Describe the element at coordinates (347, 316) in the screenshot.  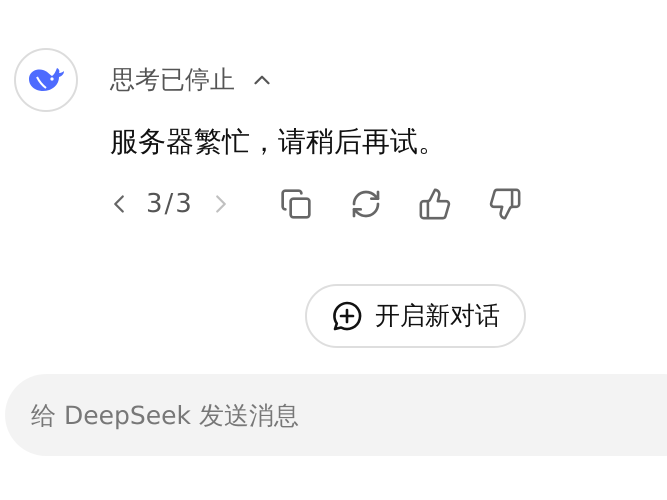
I see `chat-plus-icon` at that location.